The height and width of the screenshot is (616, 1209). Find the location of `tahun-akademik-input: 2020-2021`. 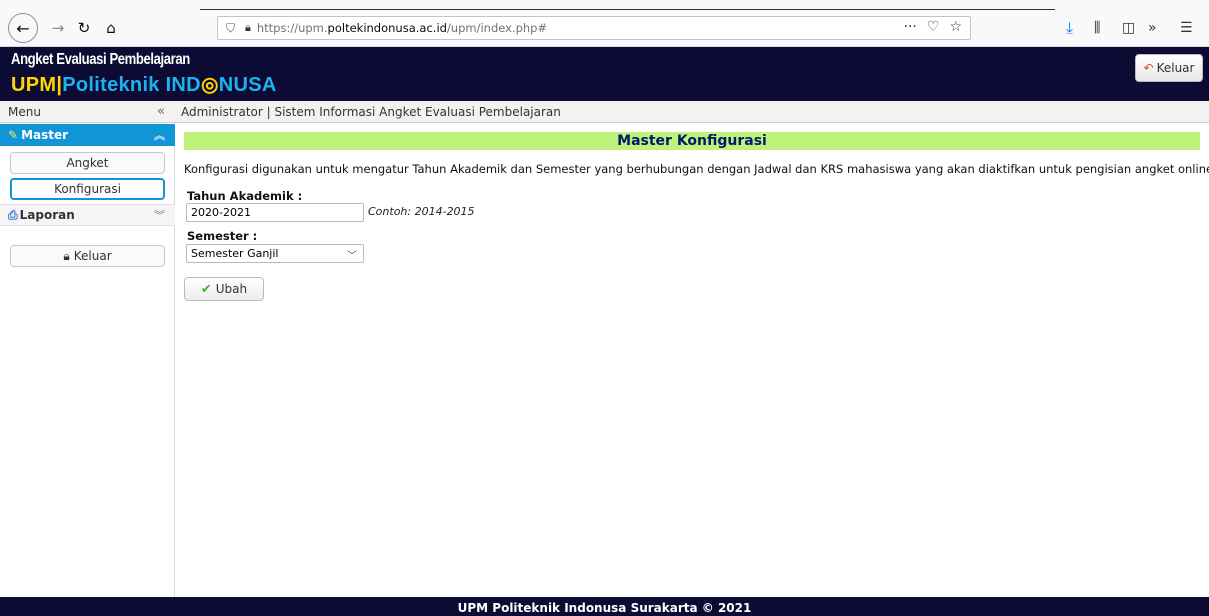

tahun-akademik-input: 2020-2021 is located at coordinates (275, 212).